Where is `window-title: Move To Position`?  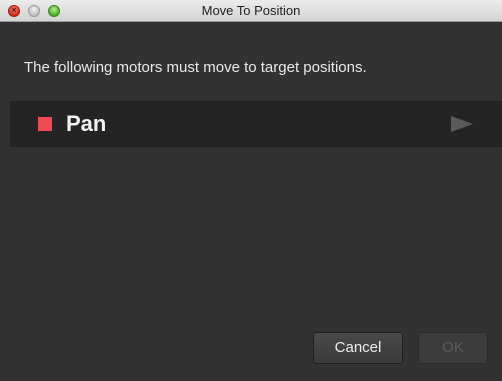
window-title: Move To Position is located at coordinates (251, 10).